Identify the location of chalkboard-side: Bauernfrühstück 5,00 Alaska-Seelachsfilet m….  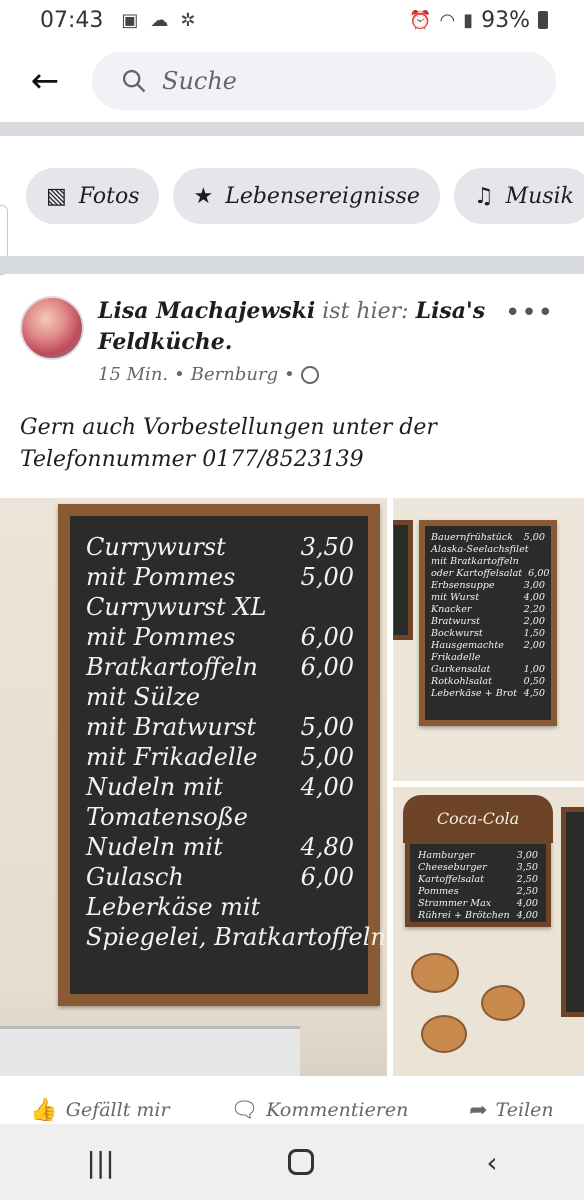
(488, 623).